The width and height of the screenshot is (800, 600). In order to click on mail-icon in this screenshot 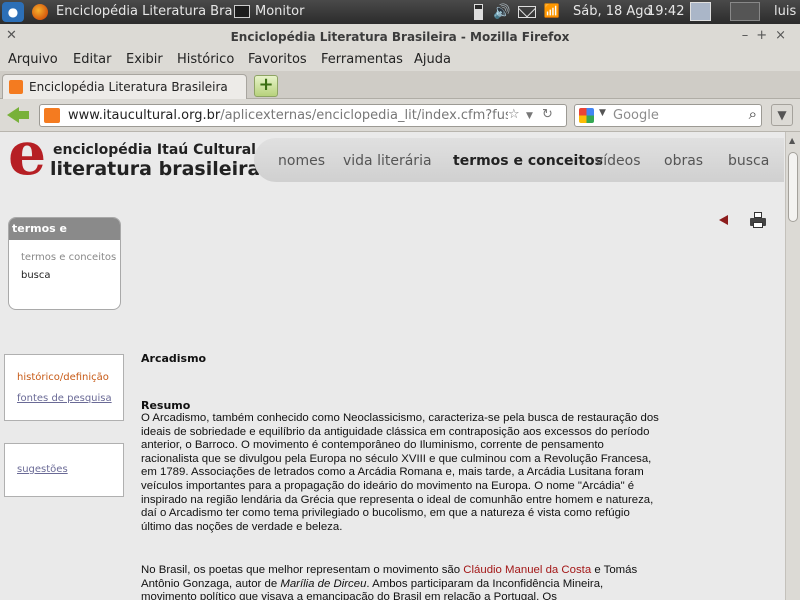, I will do `click(527, 12)`.